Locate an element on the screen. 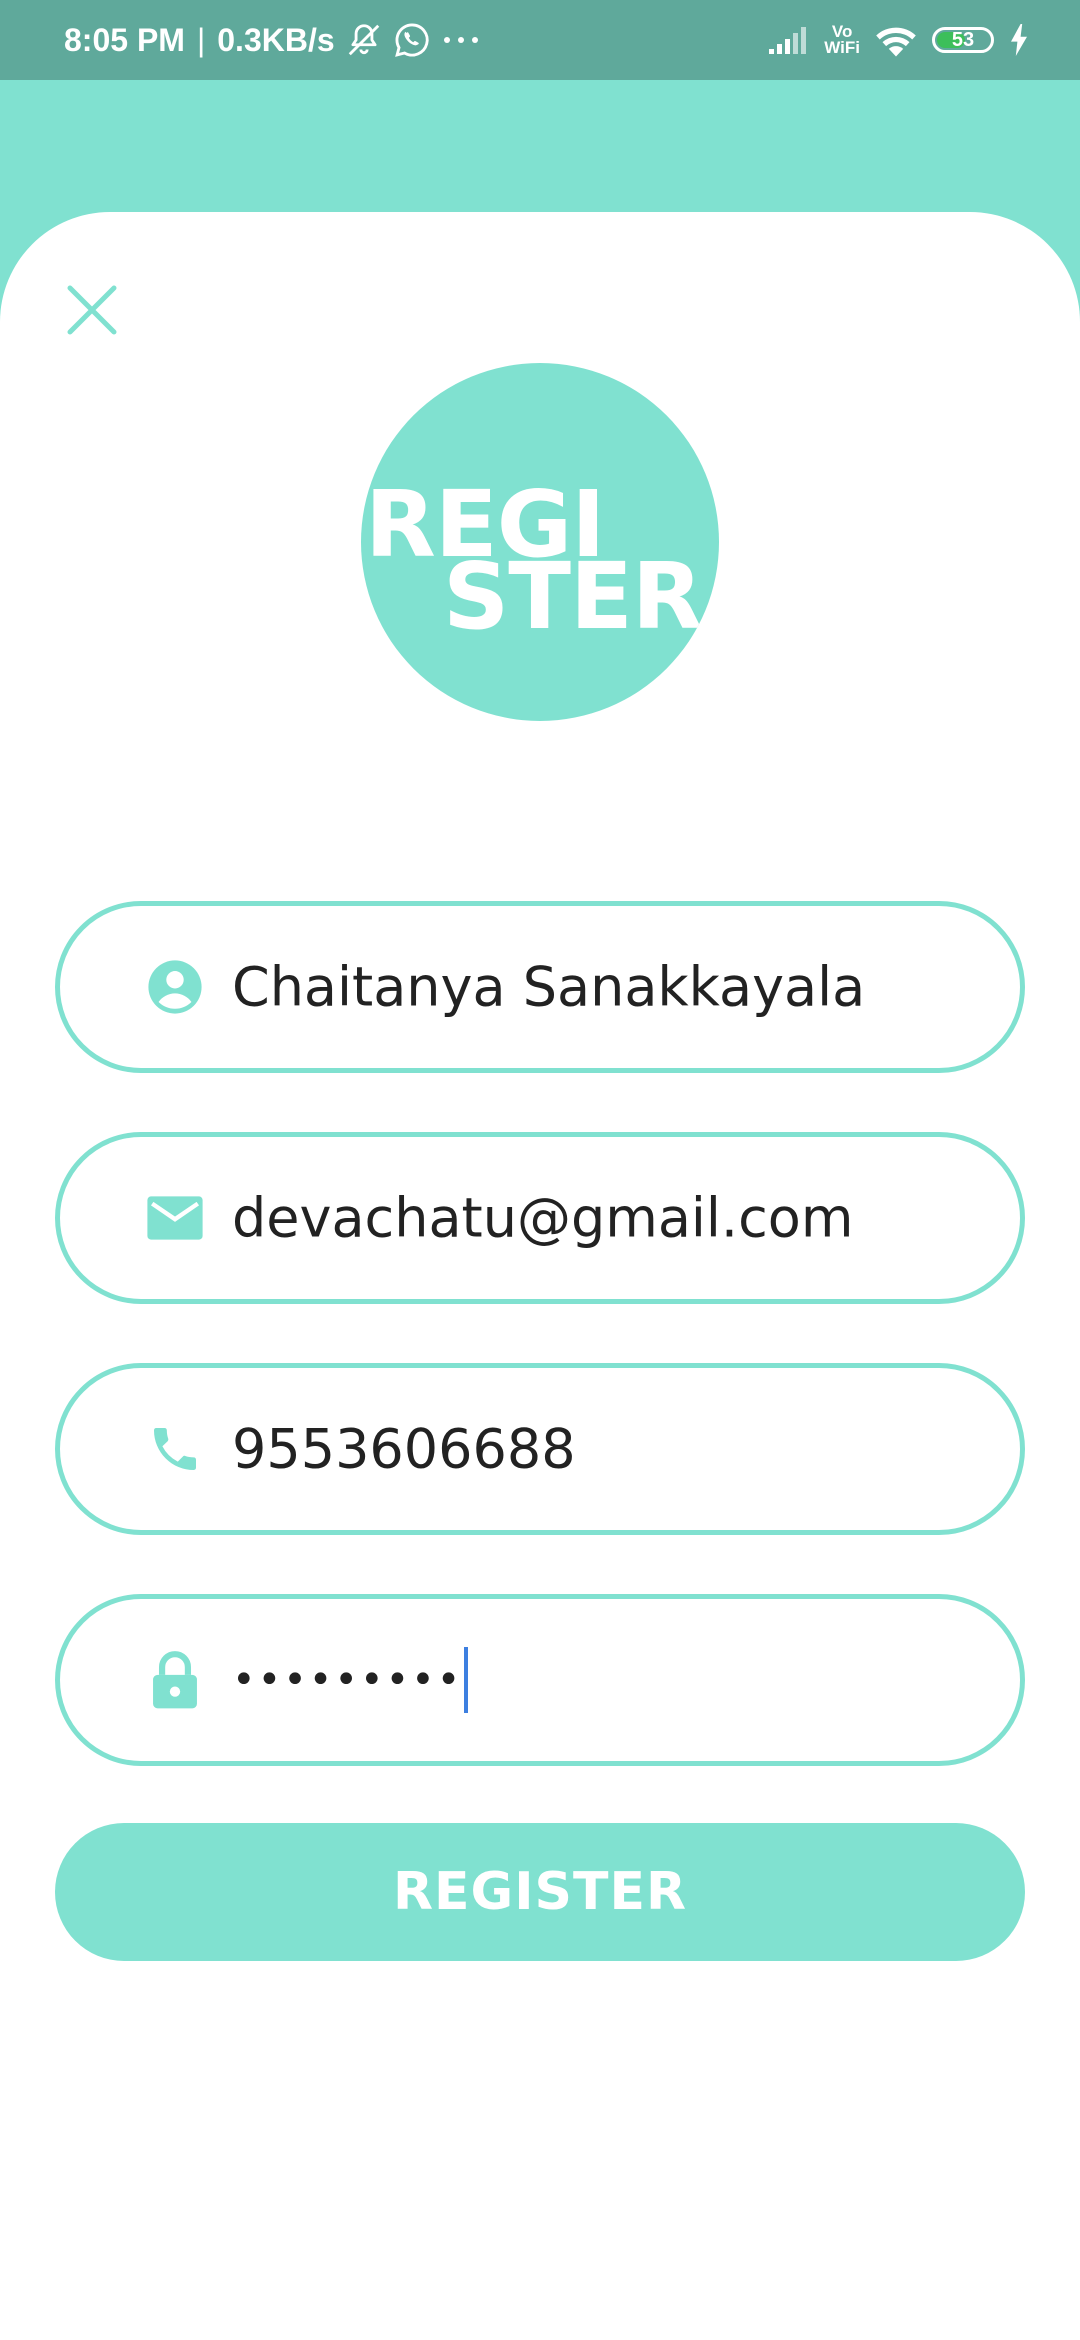  password-value: ••••••••• is located at coordinates (350, 1680).